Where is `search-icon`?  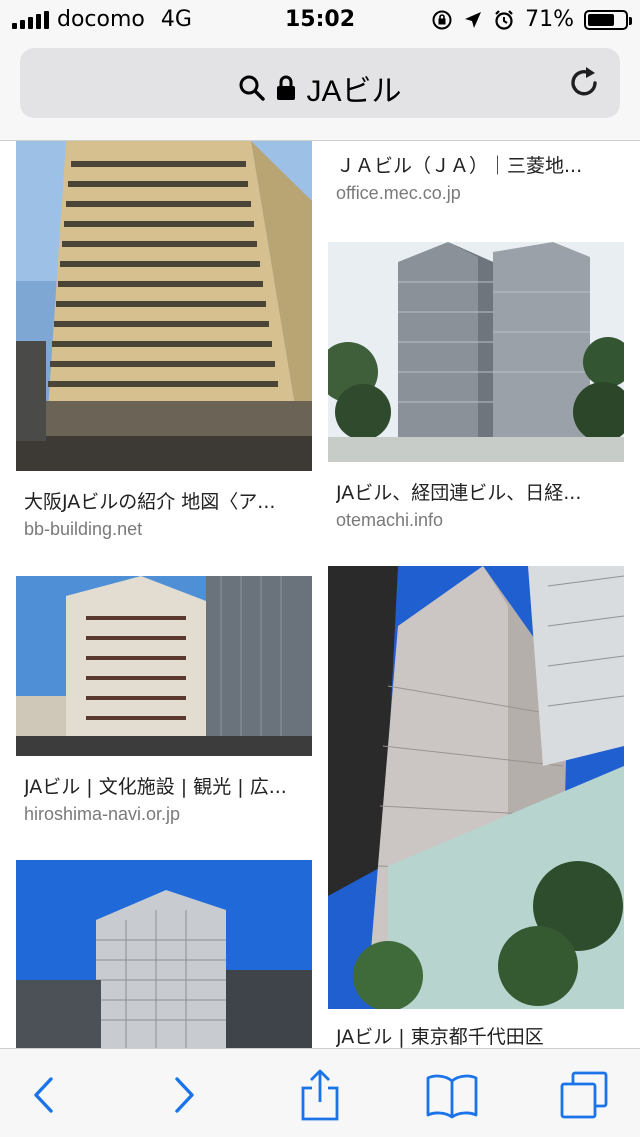 search-icon is located at coordinates (252, 88).